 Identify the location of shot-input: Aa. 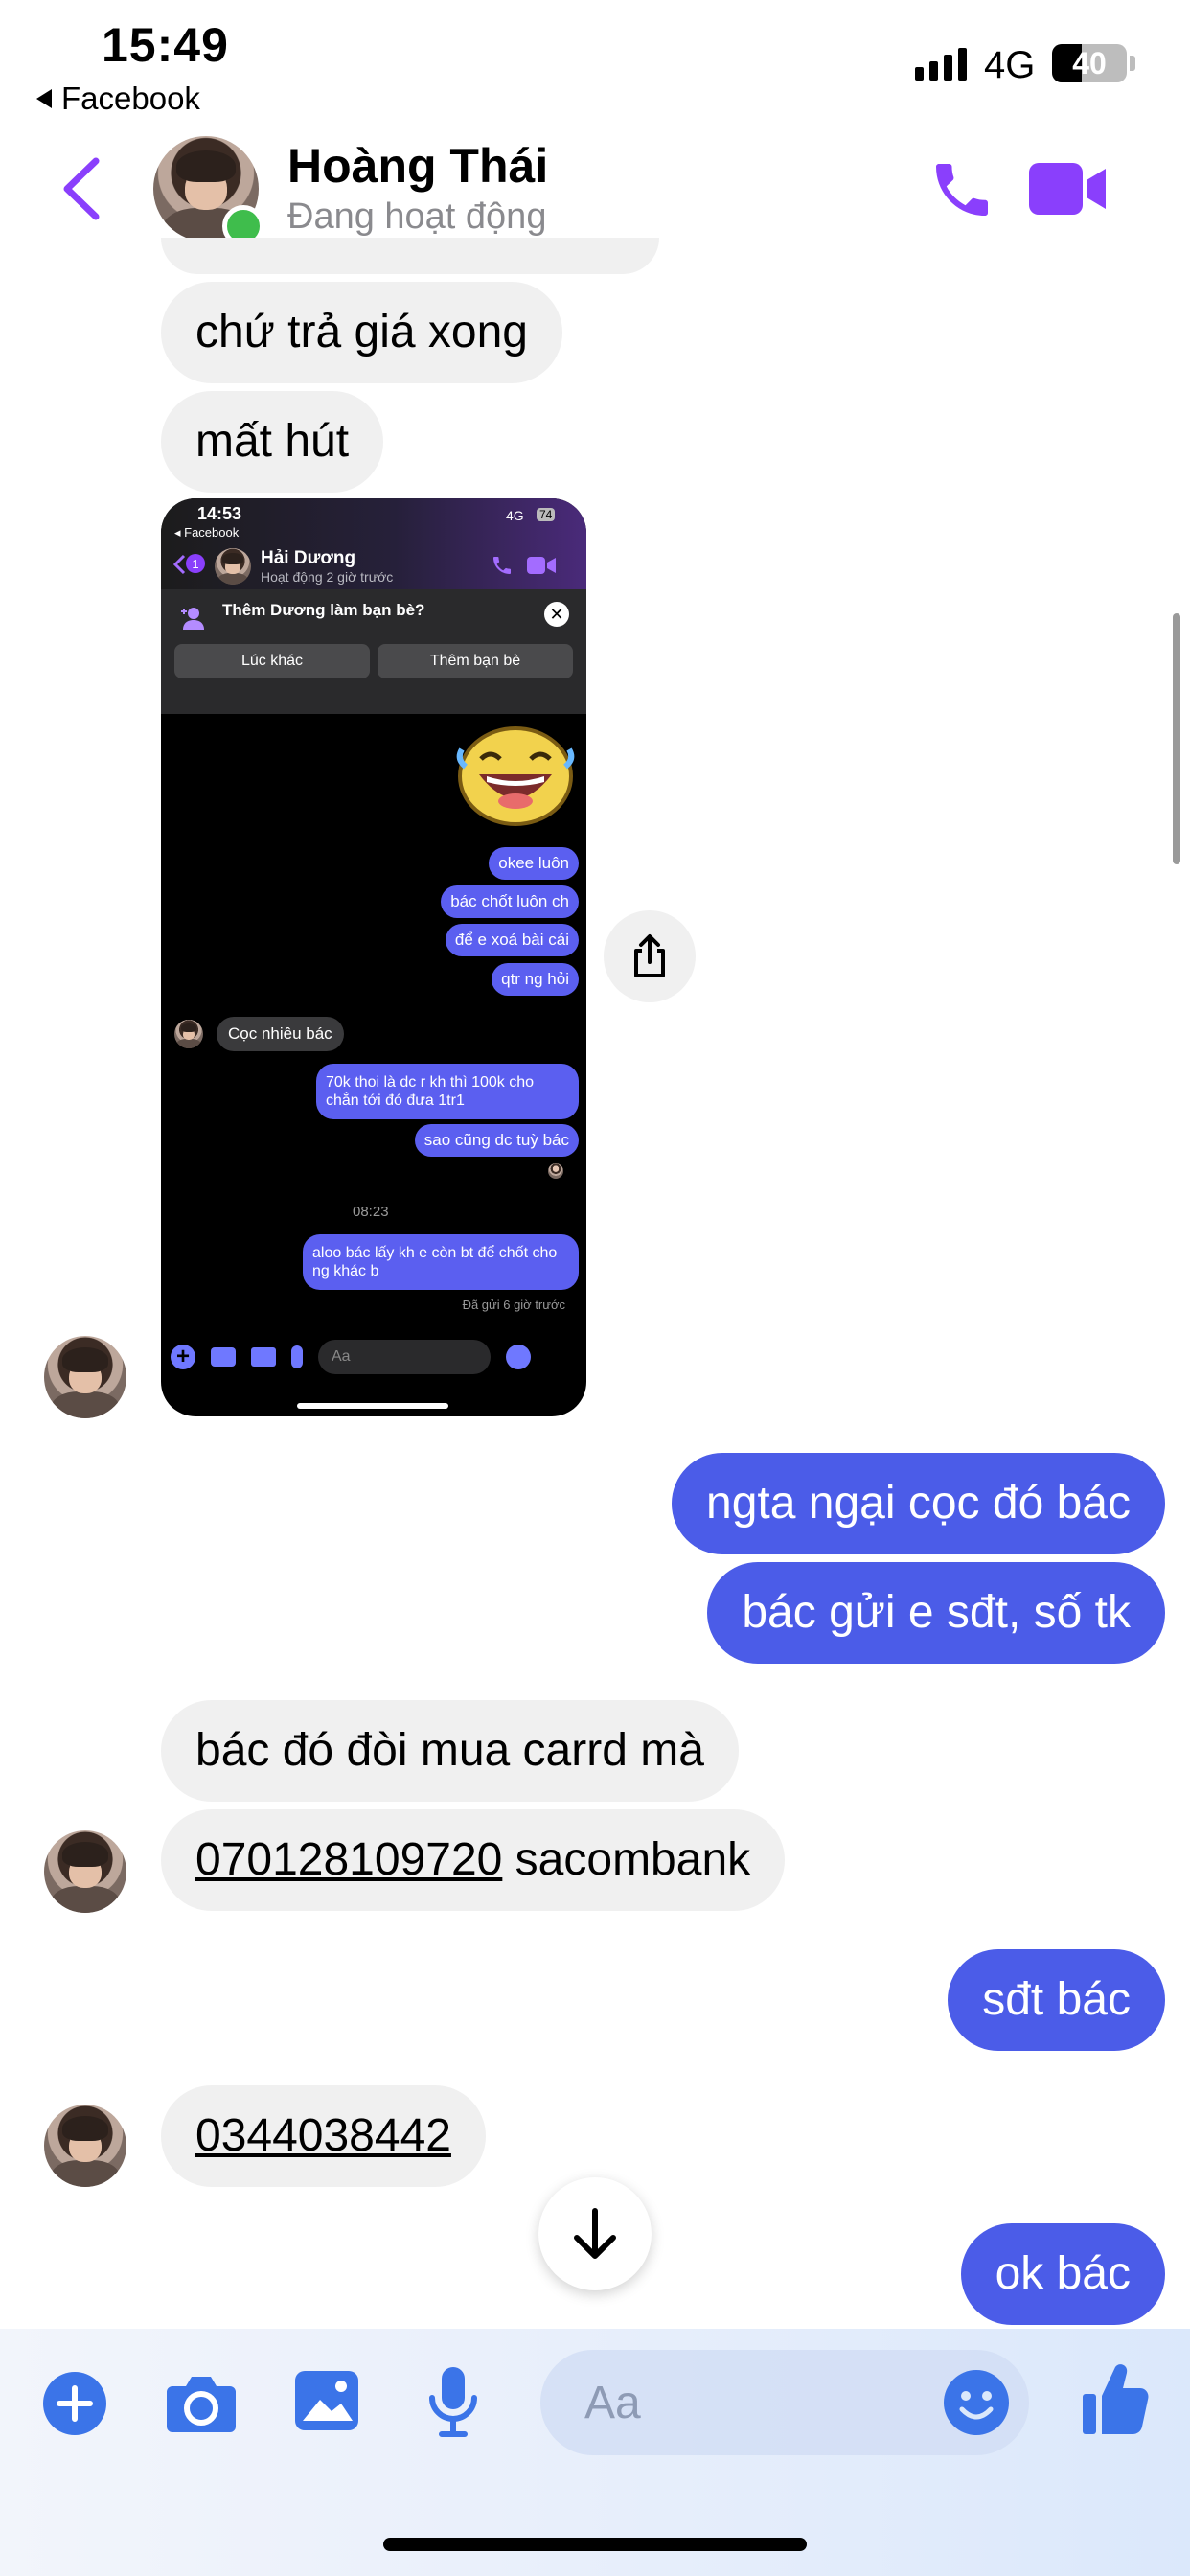
(405, 1357).